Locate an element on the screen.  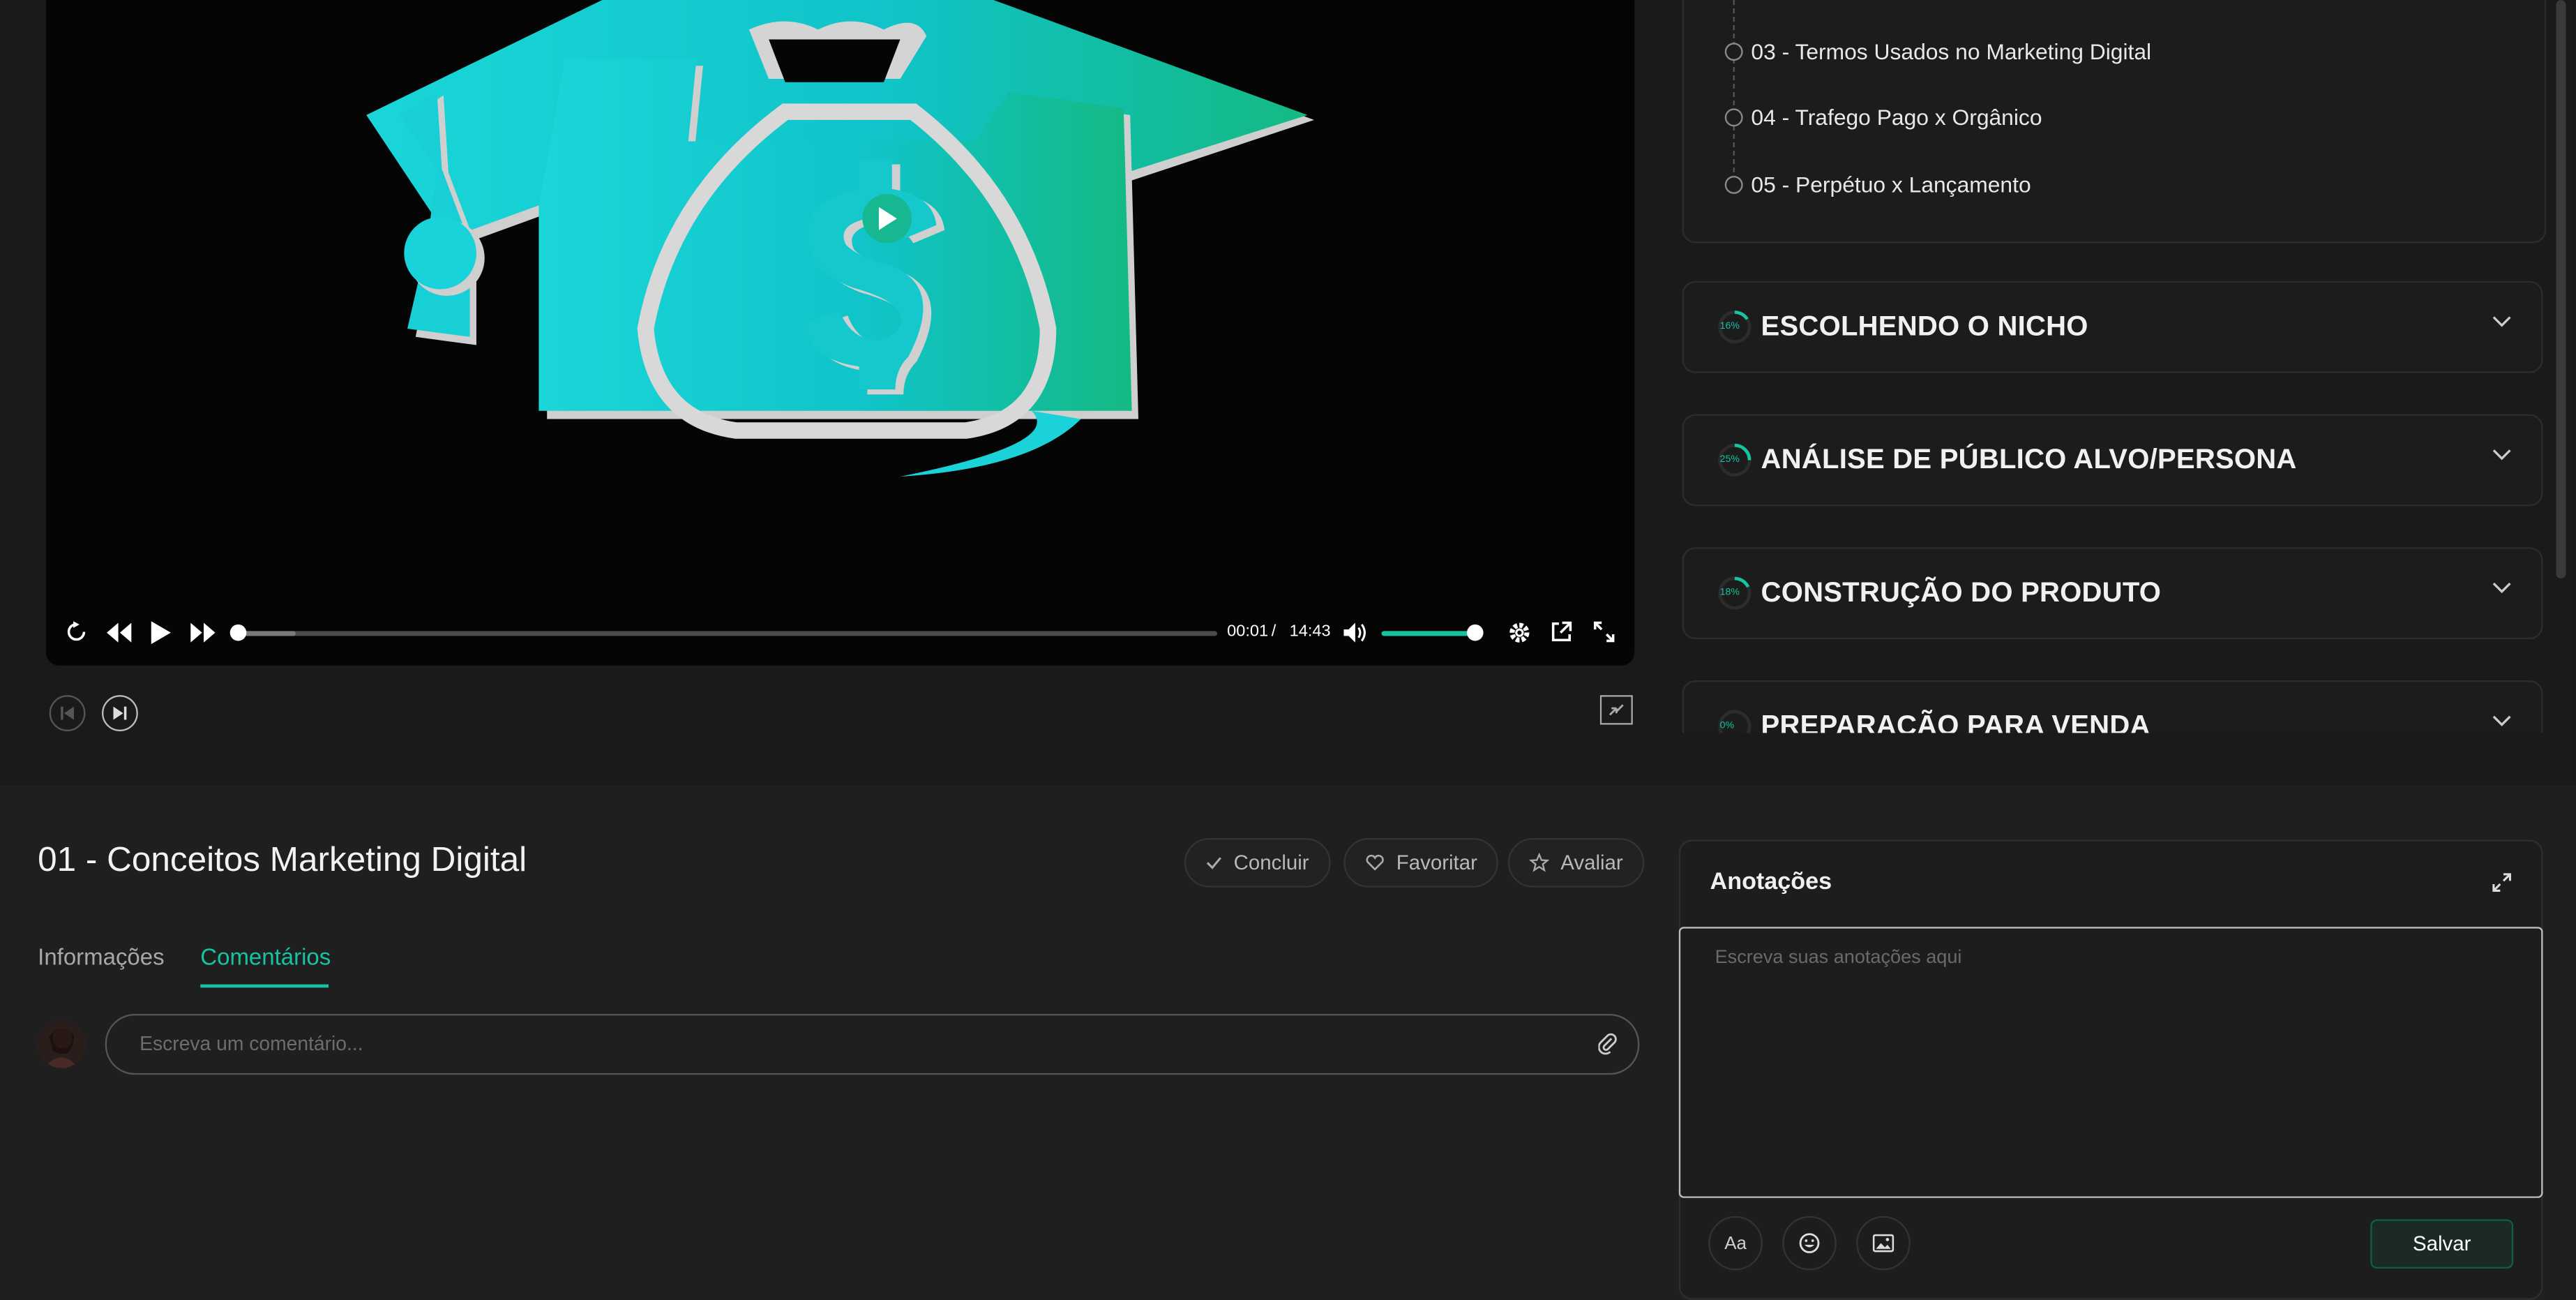
popout-button is located at coordinates (1561, 632).